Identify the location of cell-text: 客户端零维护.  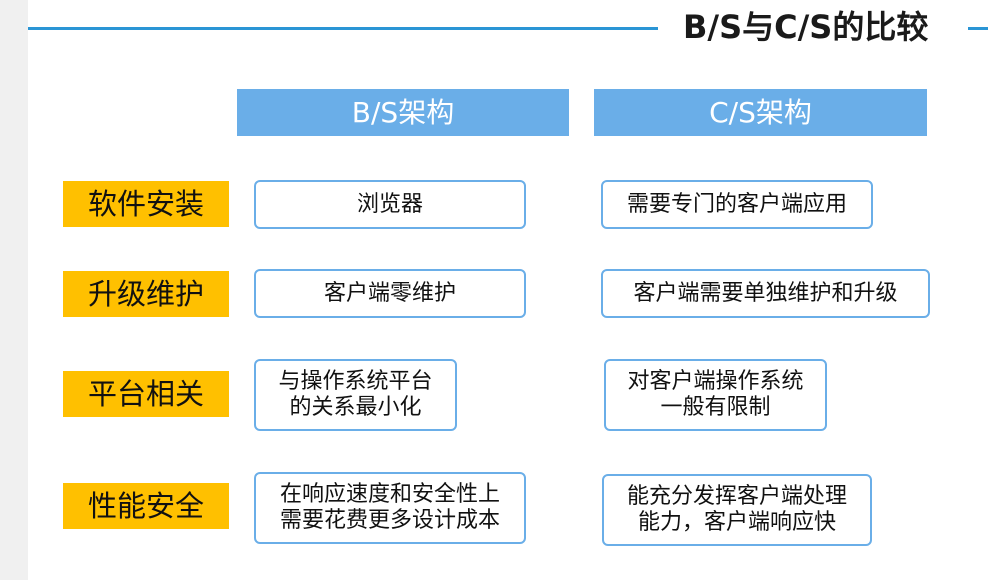
(389, 293).